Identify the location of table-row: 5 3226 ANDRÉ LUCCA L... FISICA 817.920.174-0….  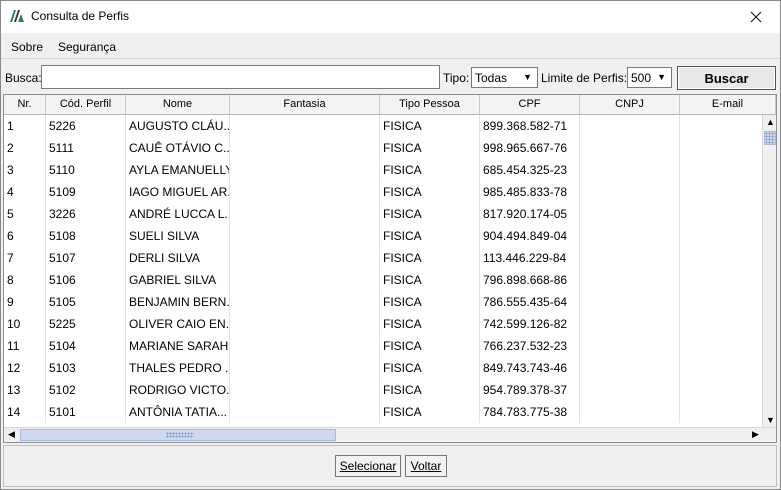
(383, 214).